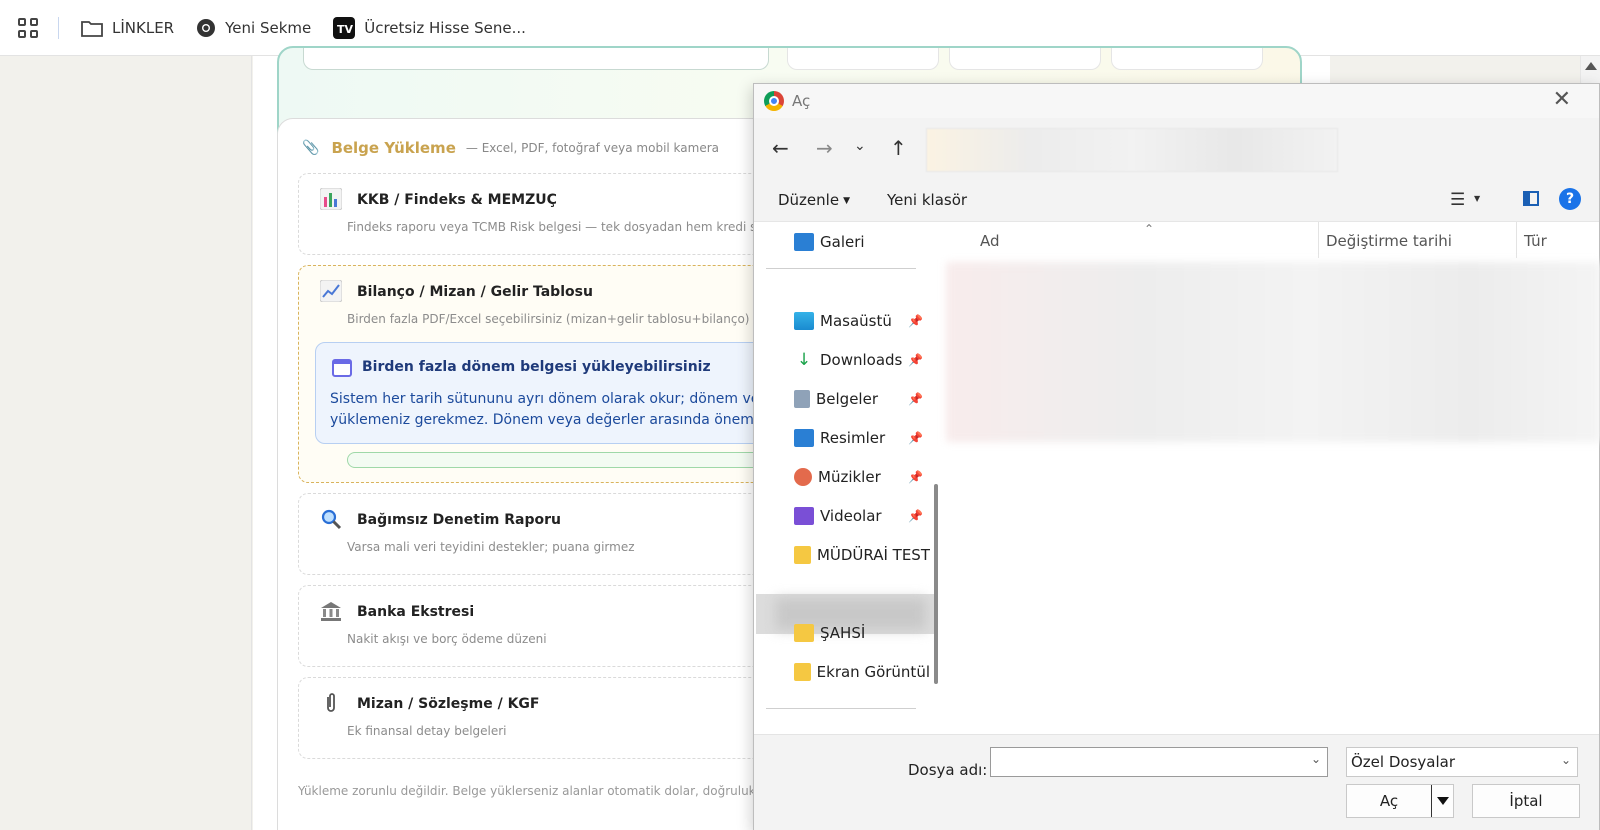 The height and width of the screenshot is (830, 1600). What do you see at coordinates (1477, 198) in the screenshot?
I see `view-caret-icon: ▼` at bounding box center [1477, 198].